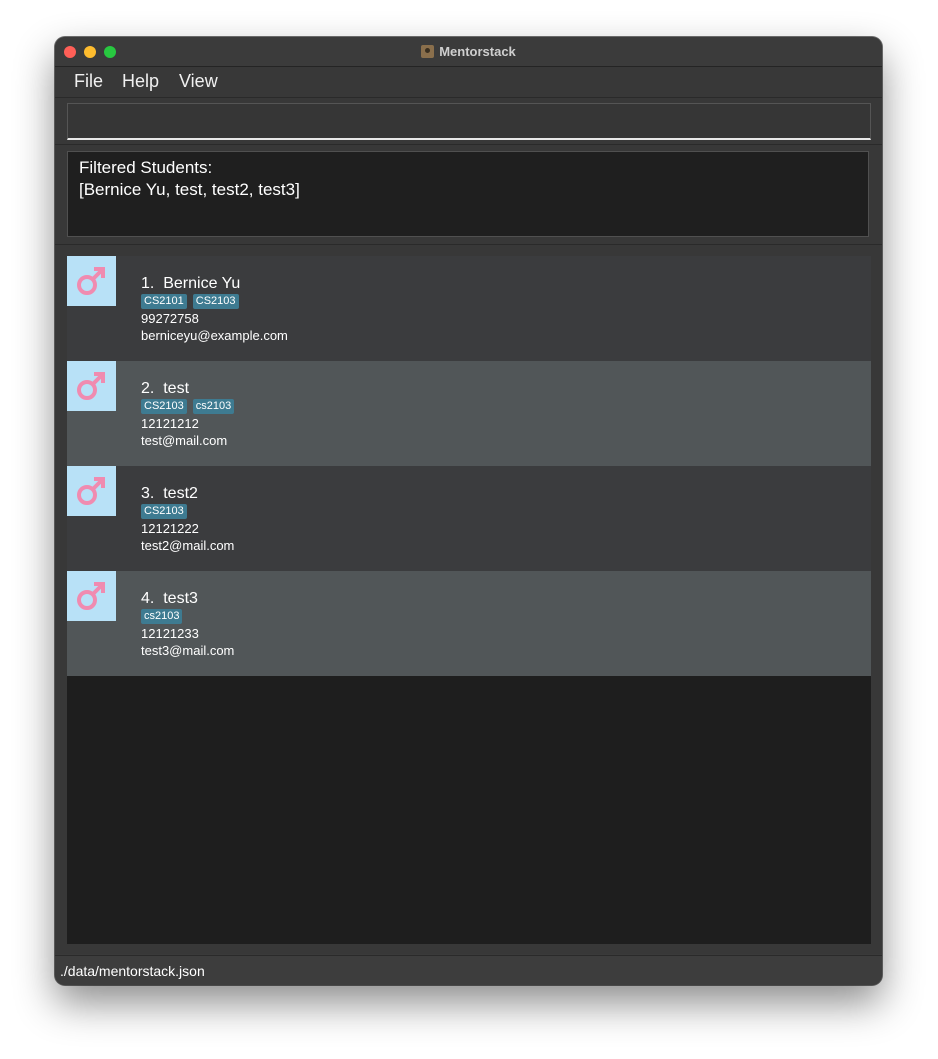 The width and height of the screenshot is (938, 1059). What do you see at coordinates (180, 598) in the screenshot?
I see `student-name: test3` at bounding box center [180, 598].